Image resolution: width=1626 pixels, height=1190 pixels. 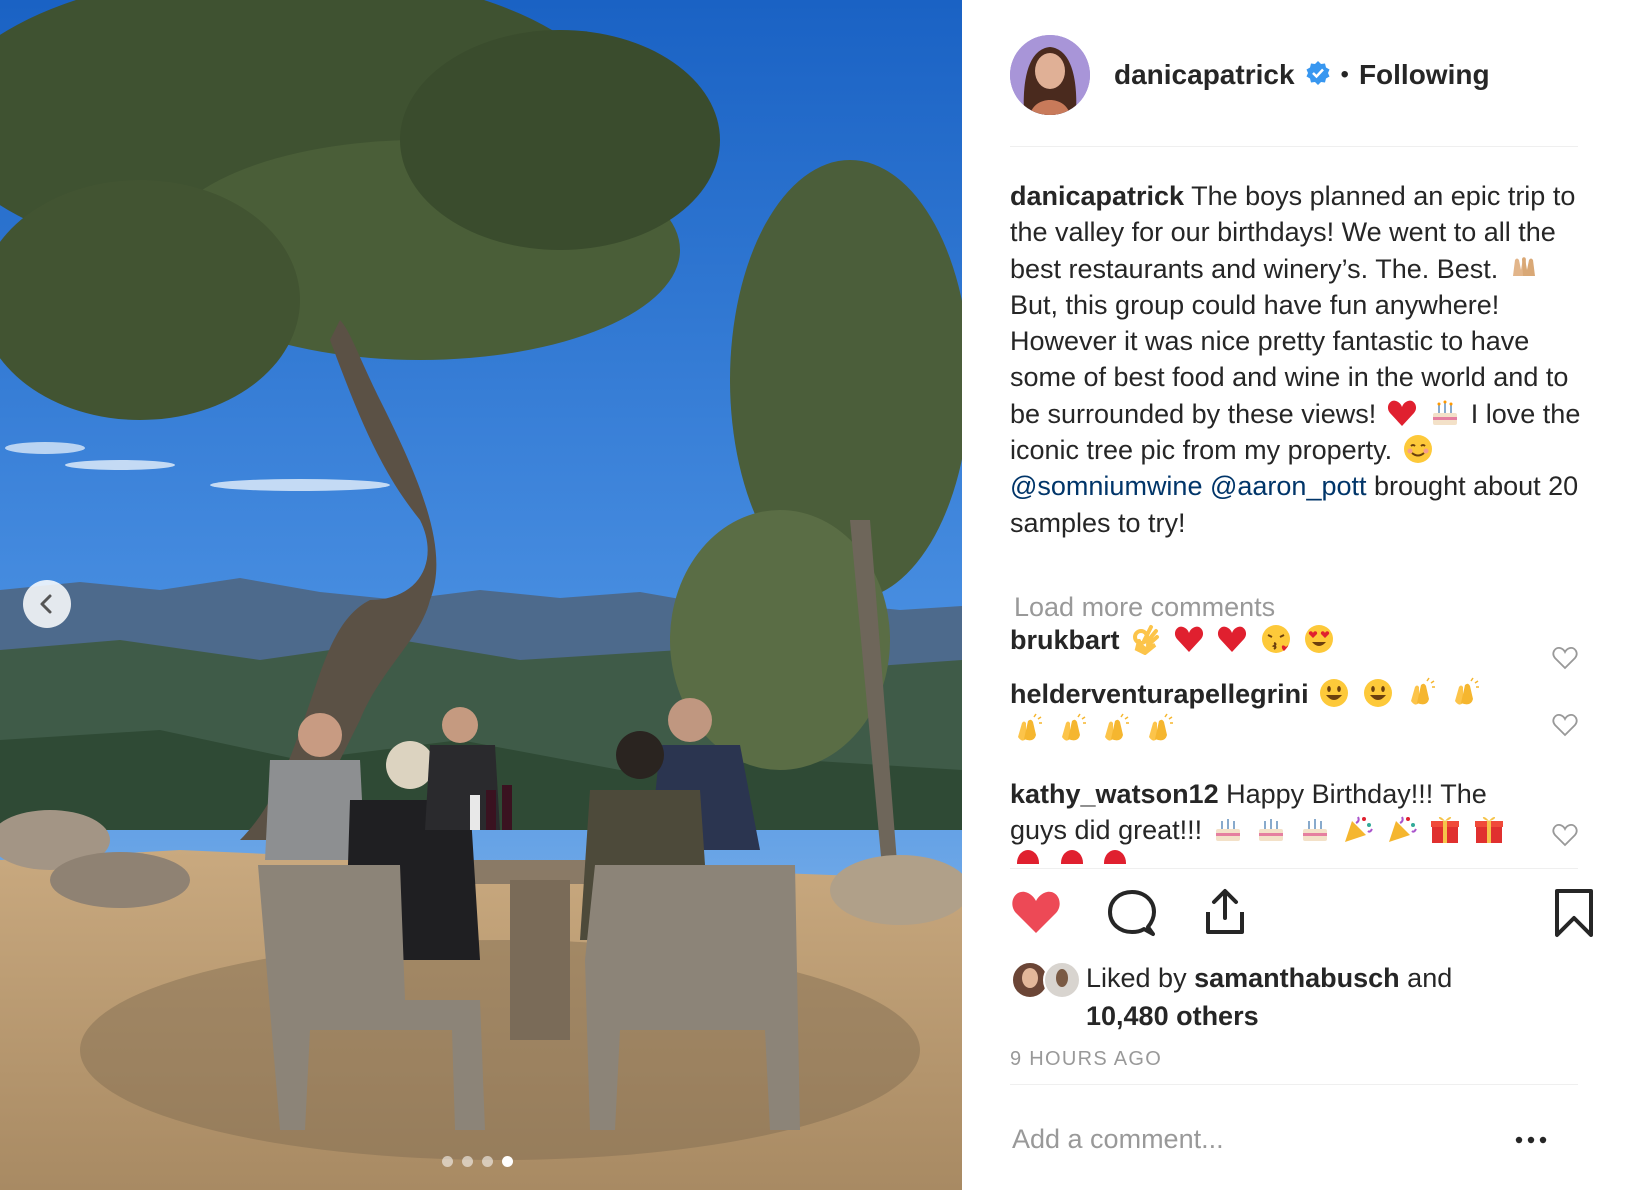 I want to click on verified-badge-icon, so click(x=1318, y=75).